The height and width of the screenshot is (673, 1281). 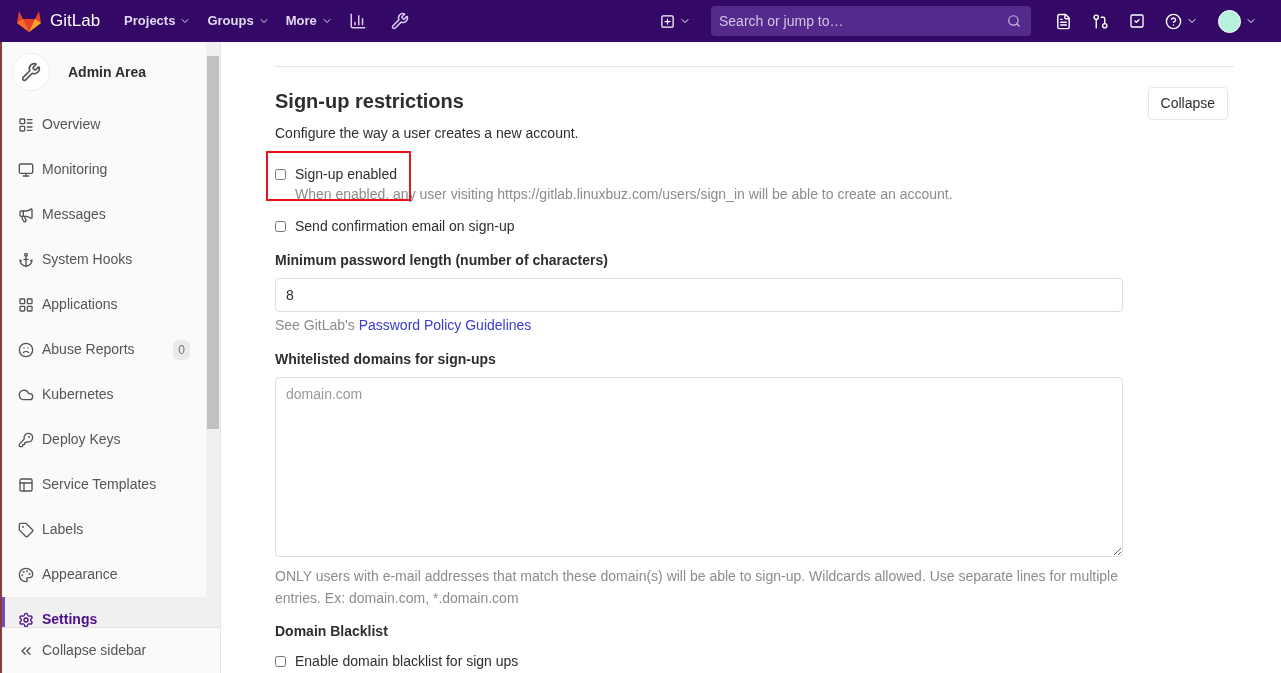 I want to click on palette-icon, so click(x=26, y=574).